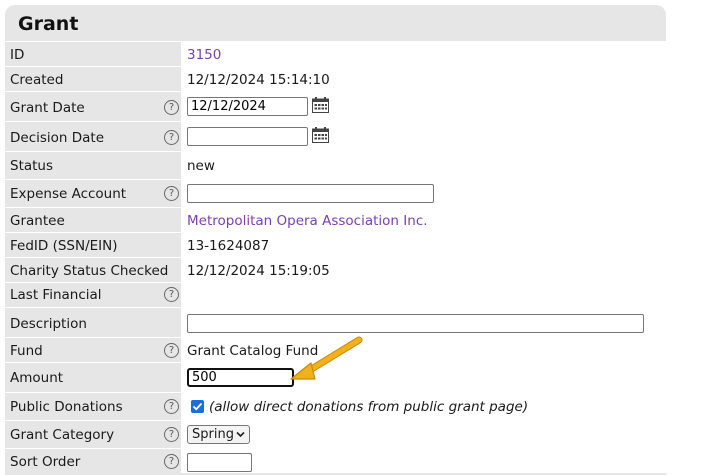  What do you see at coordinates (423, 377) in the screenshot?
I see `value-cell-amount` at bounding box center [423, 377].